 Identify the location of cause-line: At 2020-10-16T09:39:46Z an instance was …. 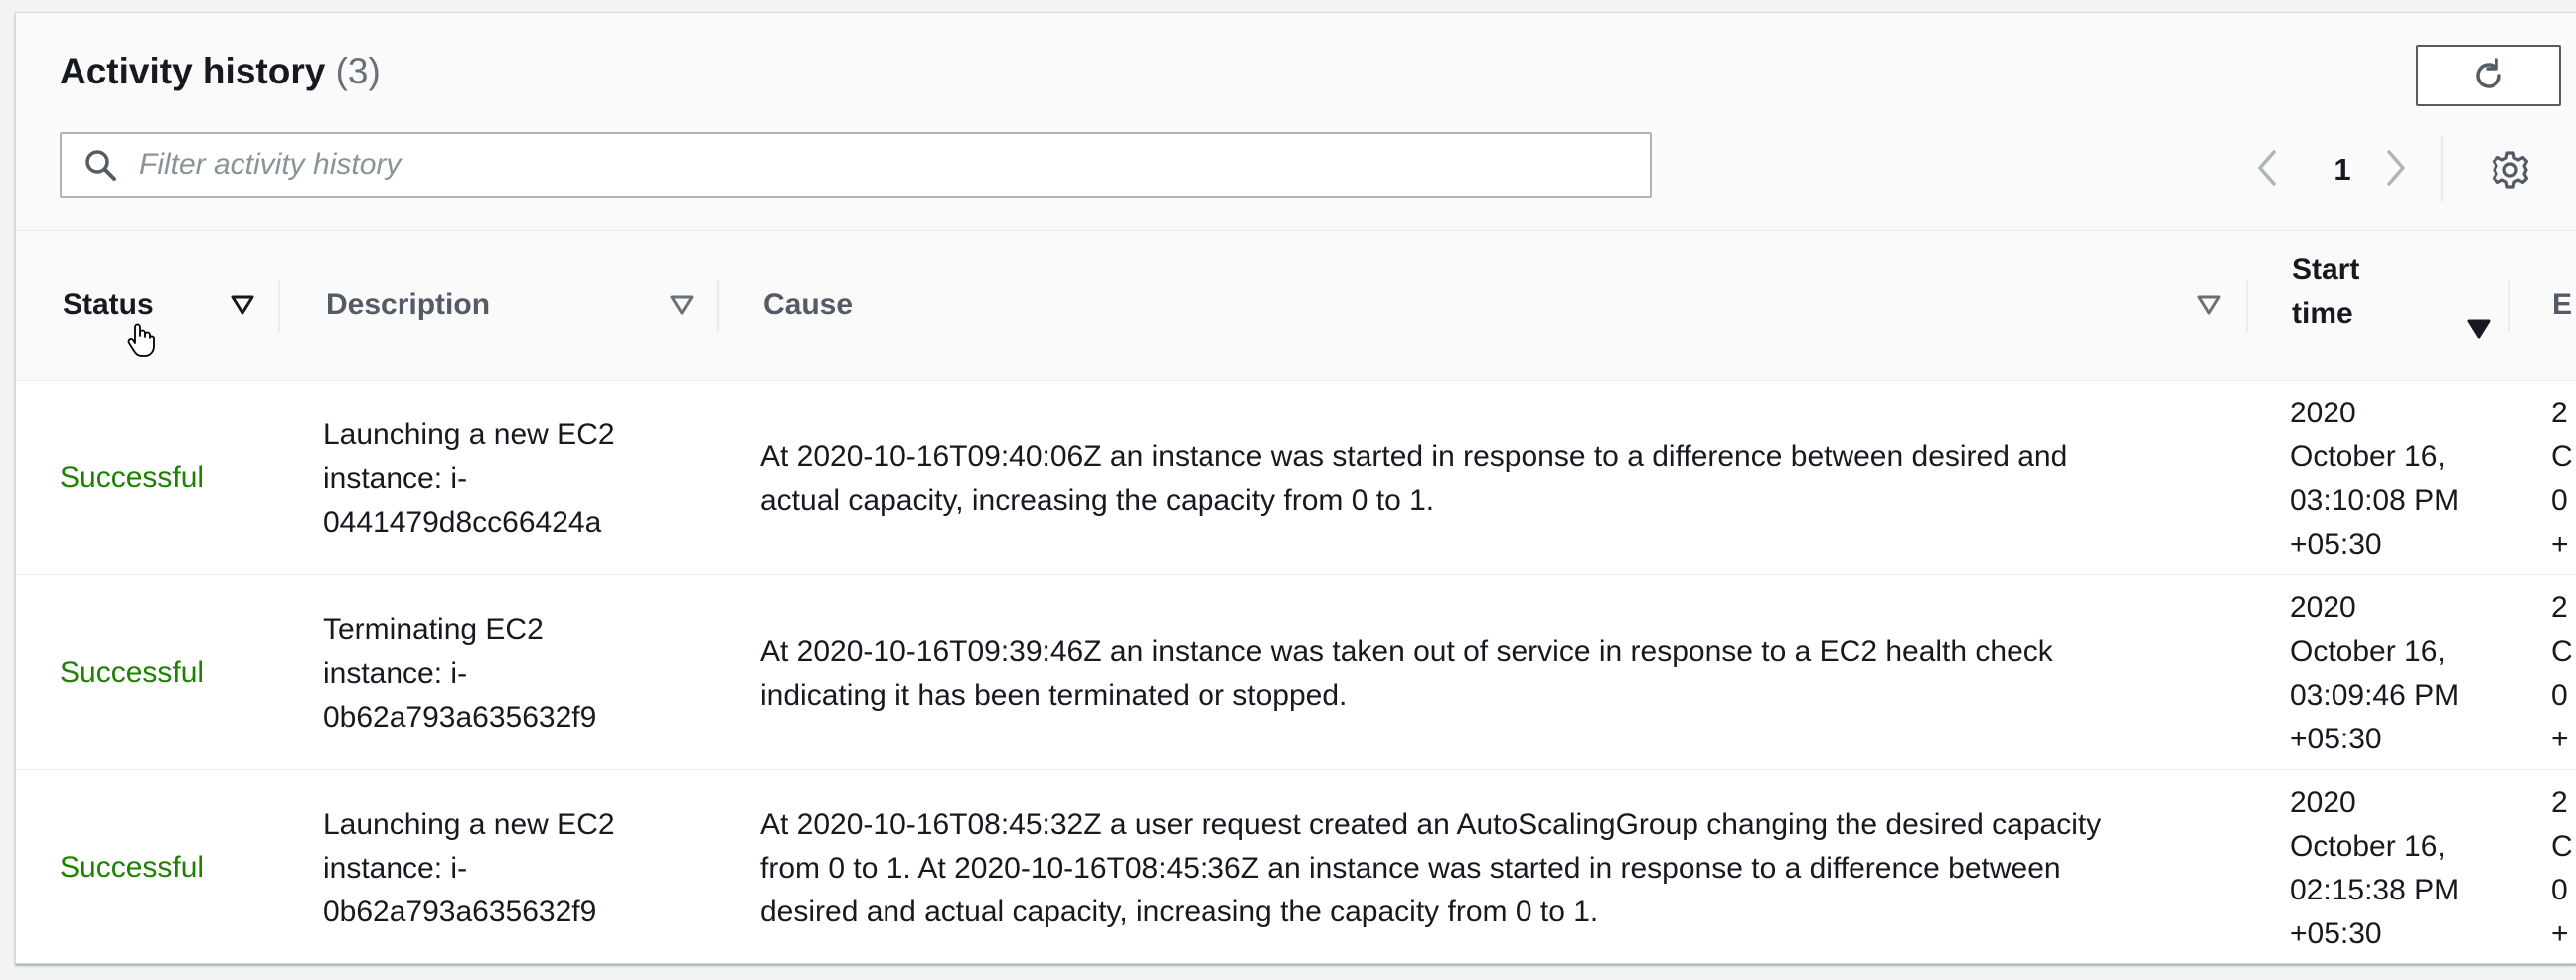
(1406, 652).